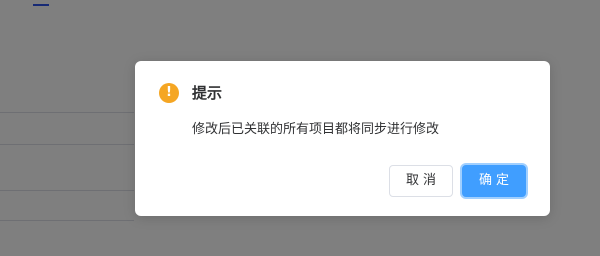  I want to click on dialog-message: 修改后已关联的所有项目都将同步进行修改, so click(316, 129).